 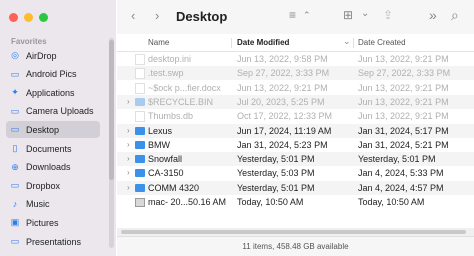 I want to click on status-bar: 11 items, 458.48 GB available, so click(x=295, y=246).